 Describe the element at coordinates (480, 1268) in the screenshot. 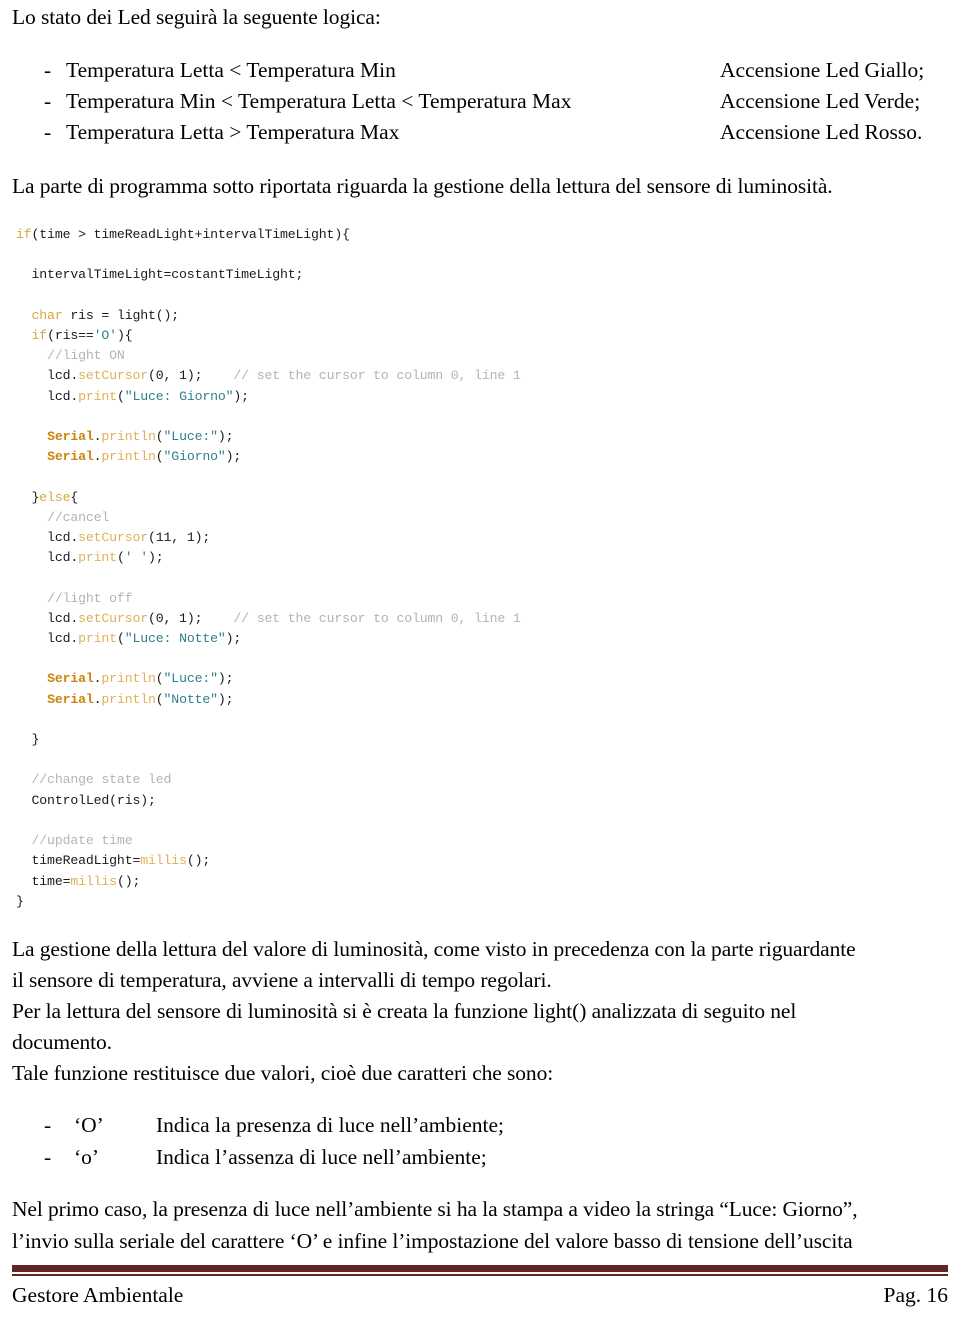

I see `footer-rule-thick` at that location.